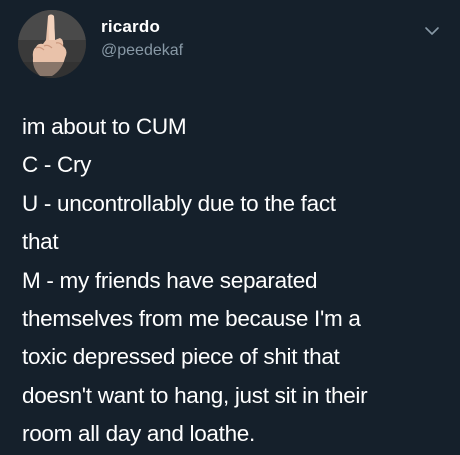 Image resolution: width=460 pixels, height=455 pixels. What do you see at coordinates (432, 30) in the screenshot?
I see `chevron-down-icon` at bounding box center [432, 30].